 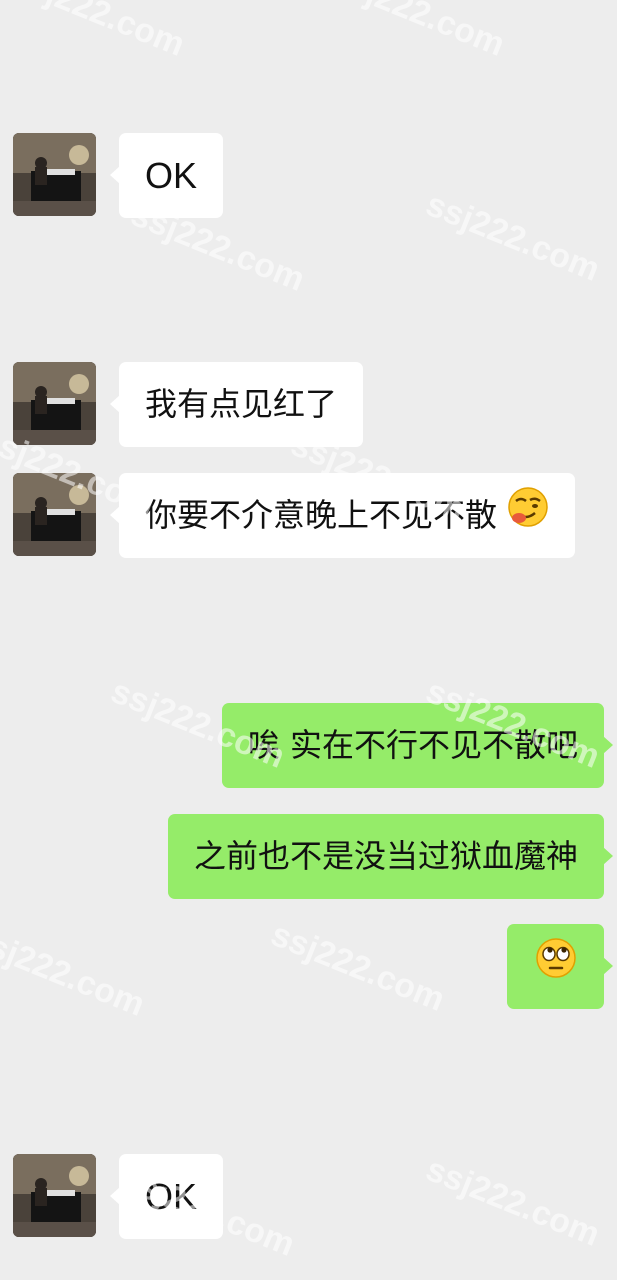 I want to click on message-bubble-outgoing: 之前也不是没当过狱血魔神, so click(x=390, y=856).